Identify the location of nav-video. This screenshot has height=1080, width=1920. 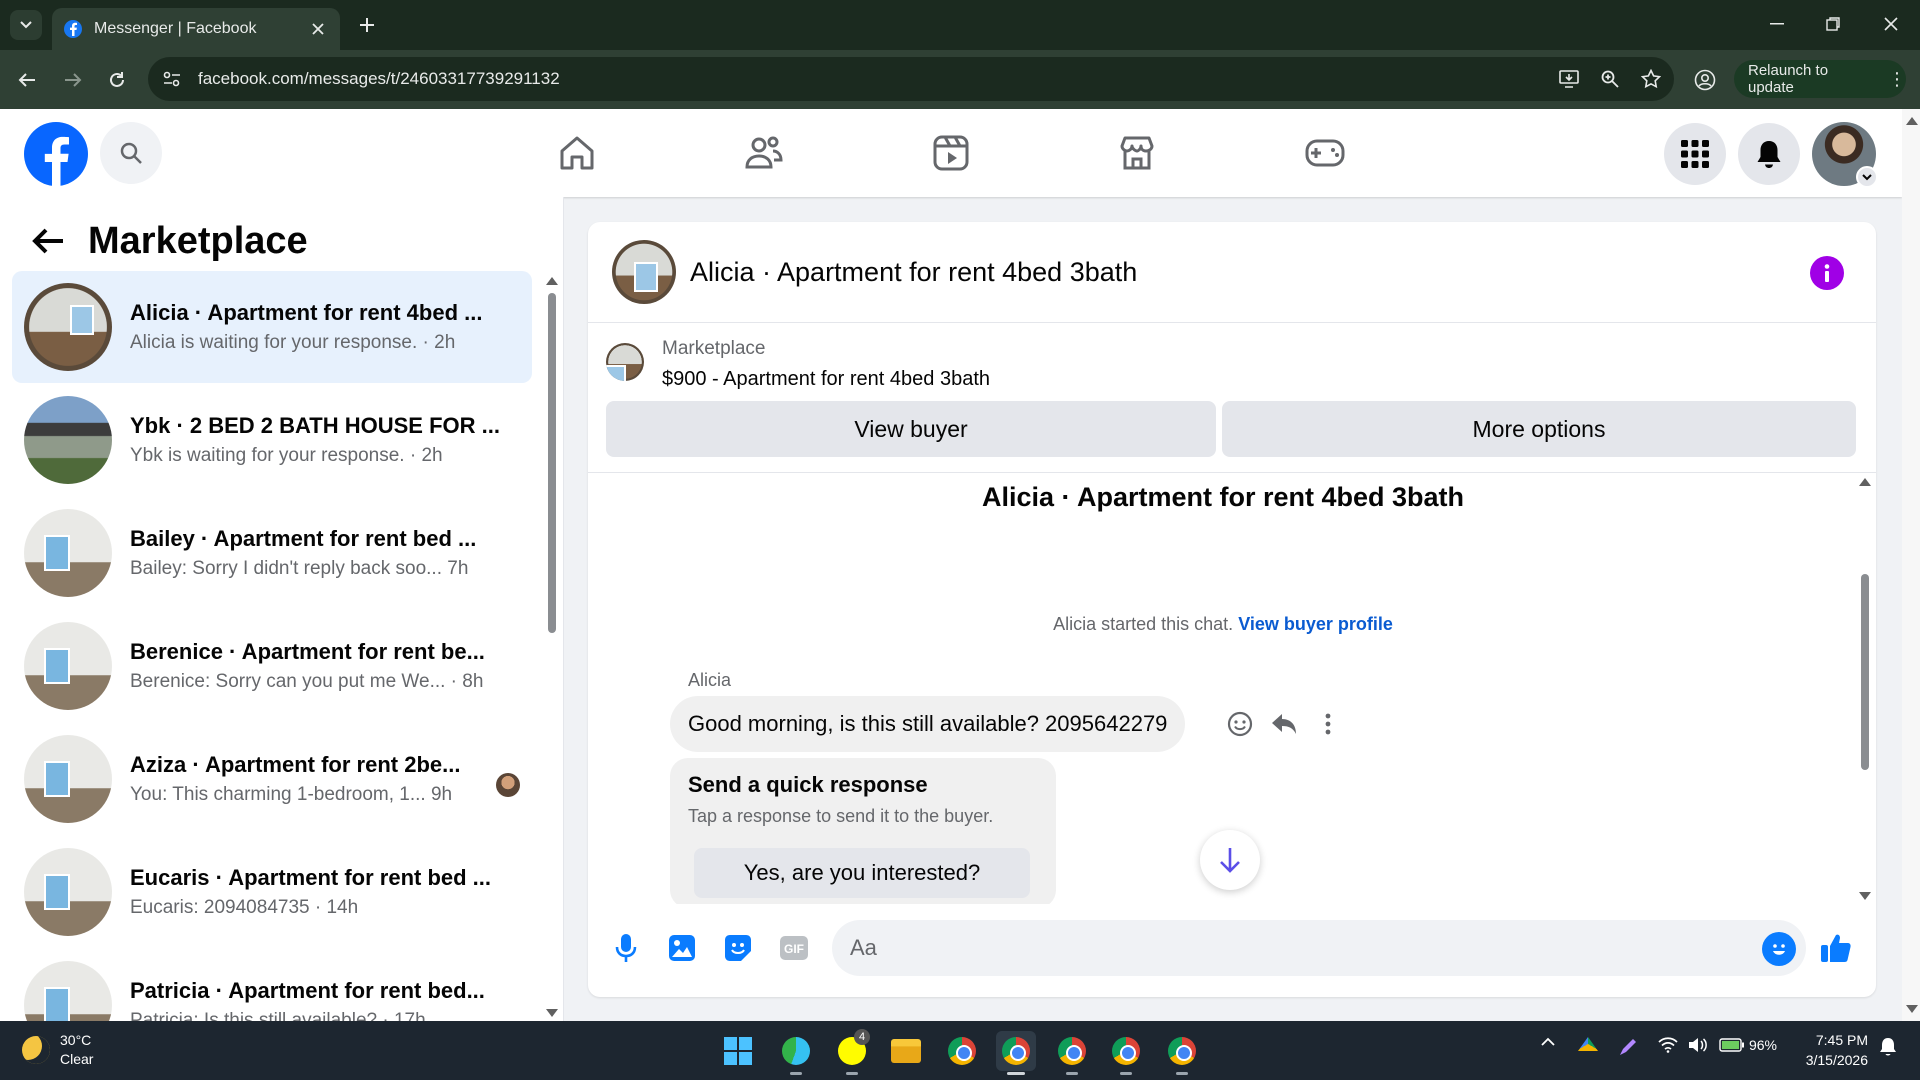
(951, 153).